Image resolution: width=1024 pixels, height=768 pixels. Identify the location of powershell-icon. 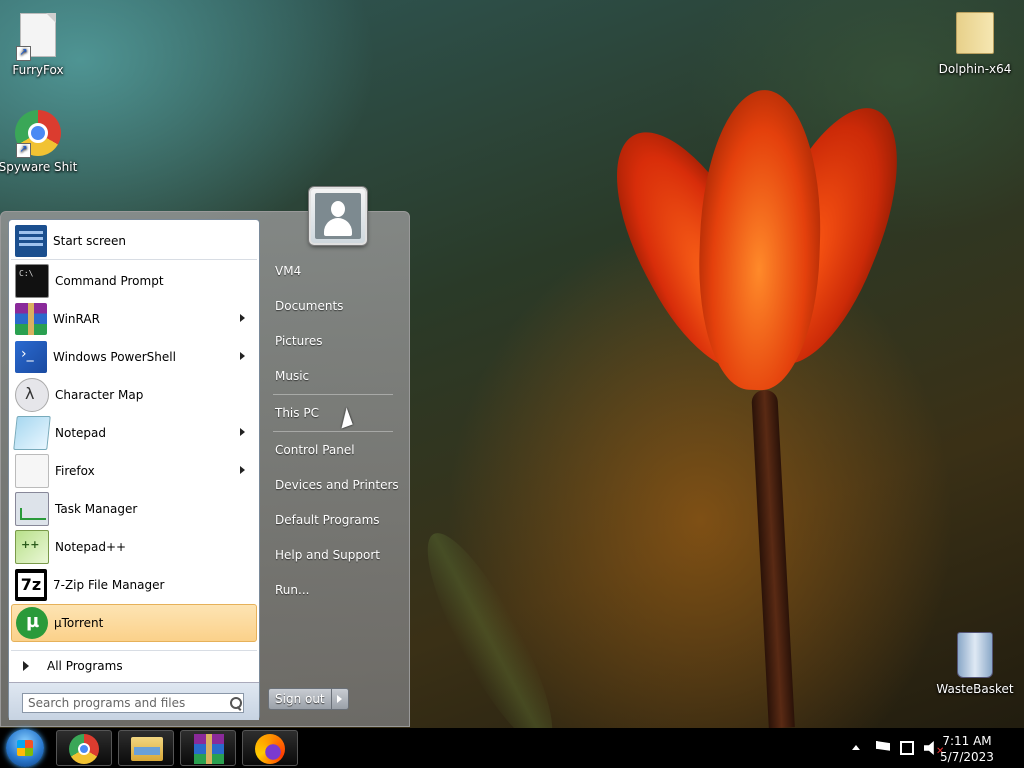
(31, 357).